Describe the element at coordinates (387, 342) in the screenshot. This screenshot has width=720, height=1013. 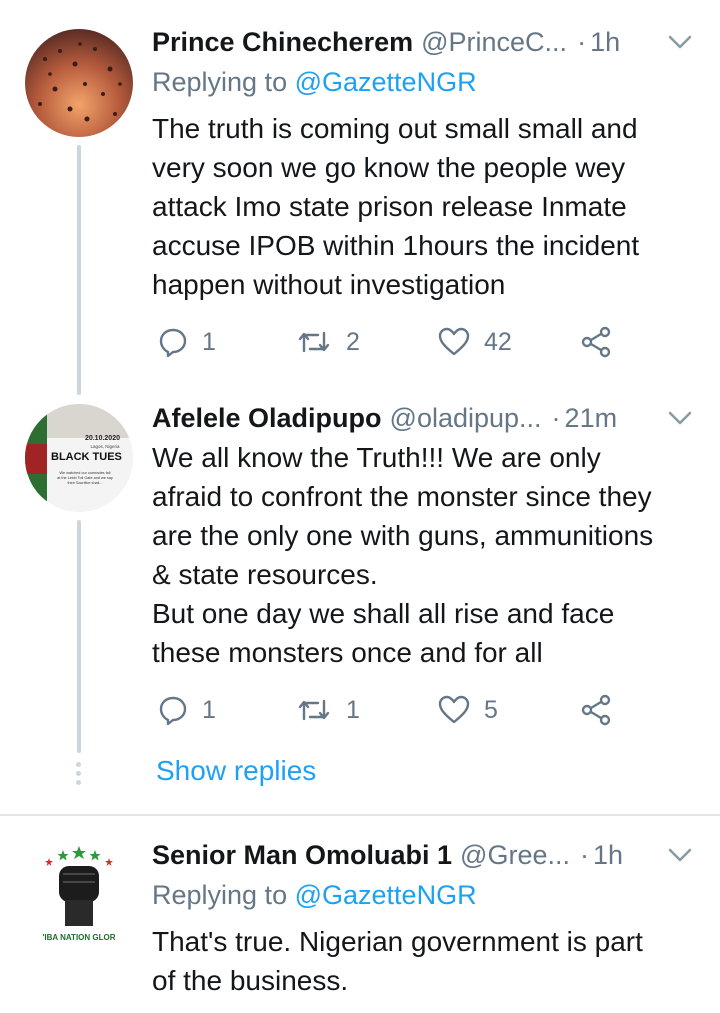
I see `tweet-actions: 1 2 42` at that location.